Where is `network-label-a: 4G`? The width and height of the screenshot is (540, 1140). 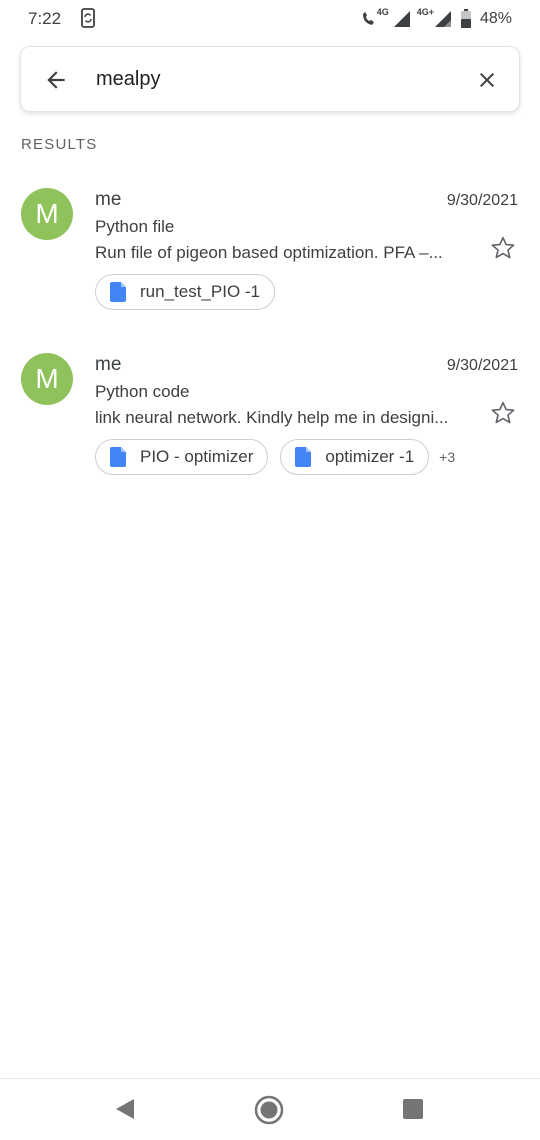 network-label-a: 4G is located at coordinates (382, 12).